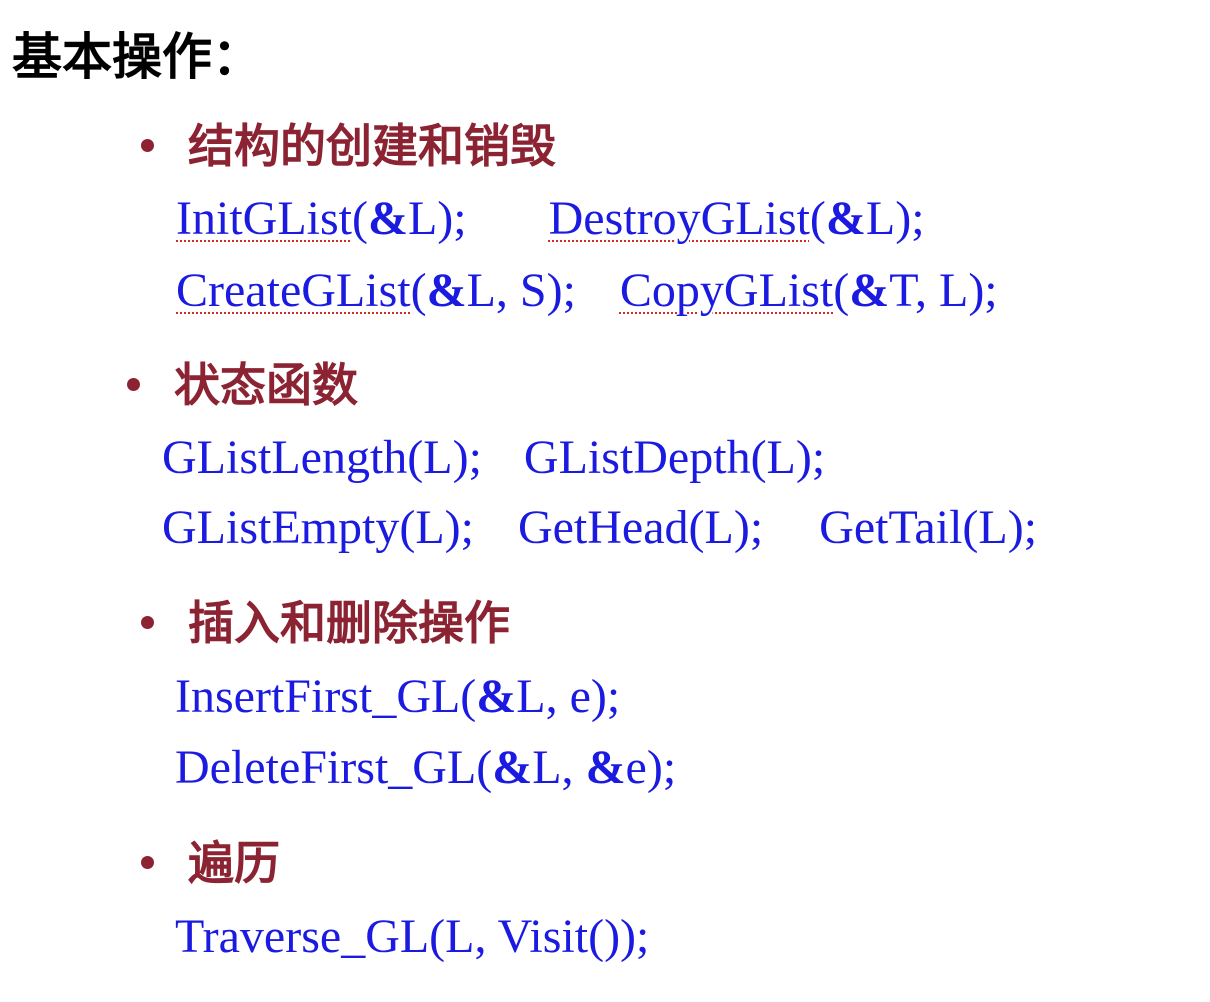  Describe the element at coordinates (587, 291) in the screenshot. I see `code-line-1-2: CreateGList(&L, S); CopyGList(&T, L);` at that location.